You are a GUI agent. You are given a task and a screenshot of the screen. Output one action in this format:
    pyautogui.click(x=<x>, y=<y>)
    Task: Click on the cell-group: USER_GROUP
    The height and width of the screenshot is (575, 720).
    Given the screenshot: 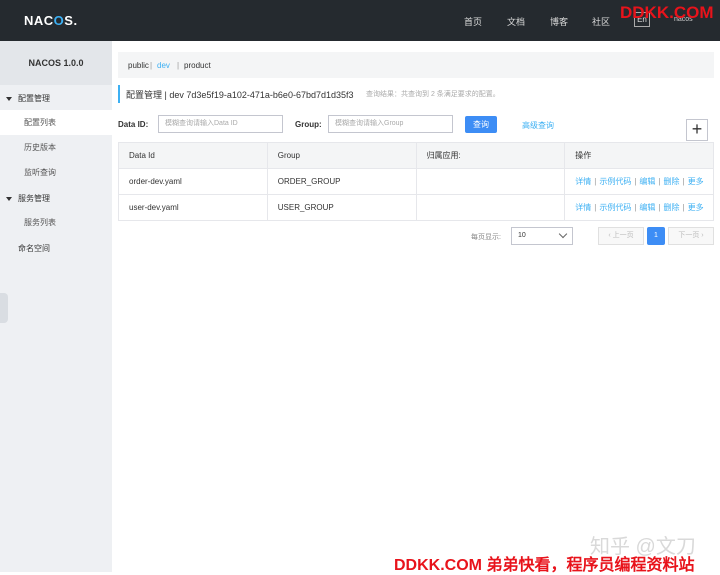 What is the action you would take?
    pyautogui.click(x=341, y=207)
    